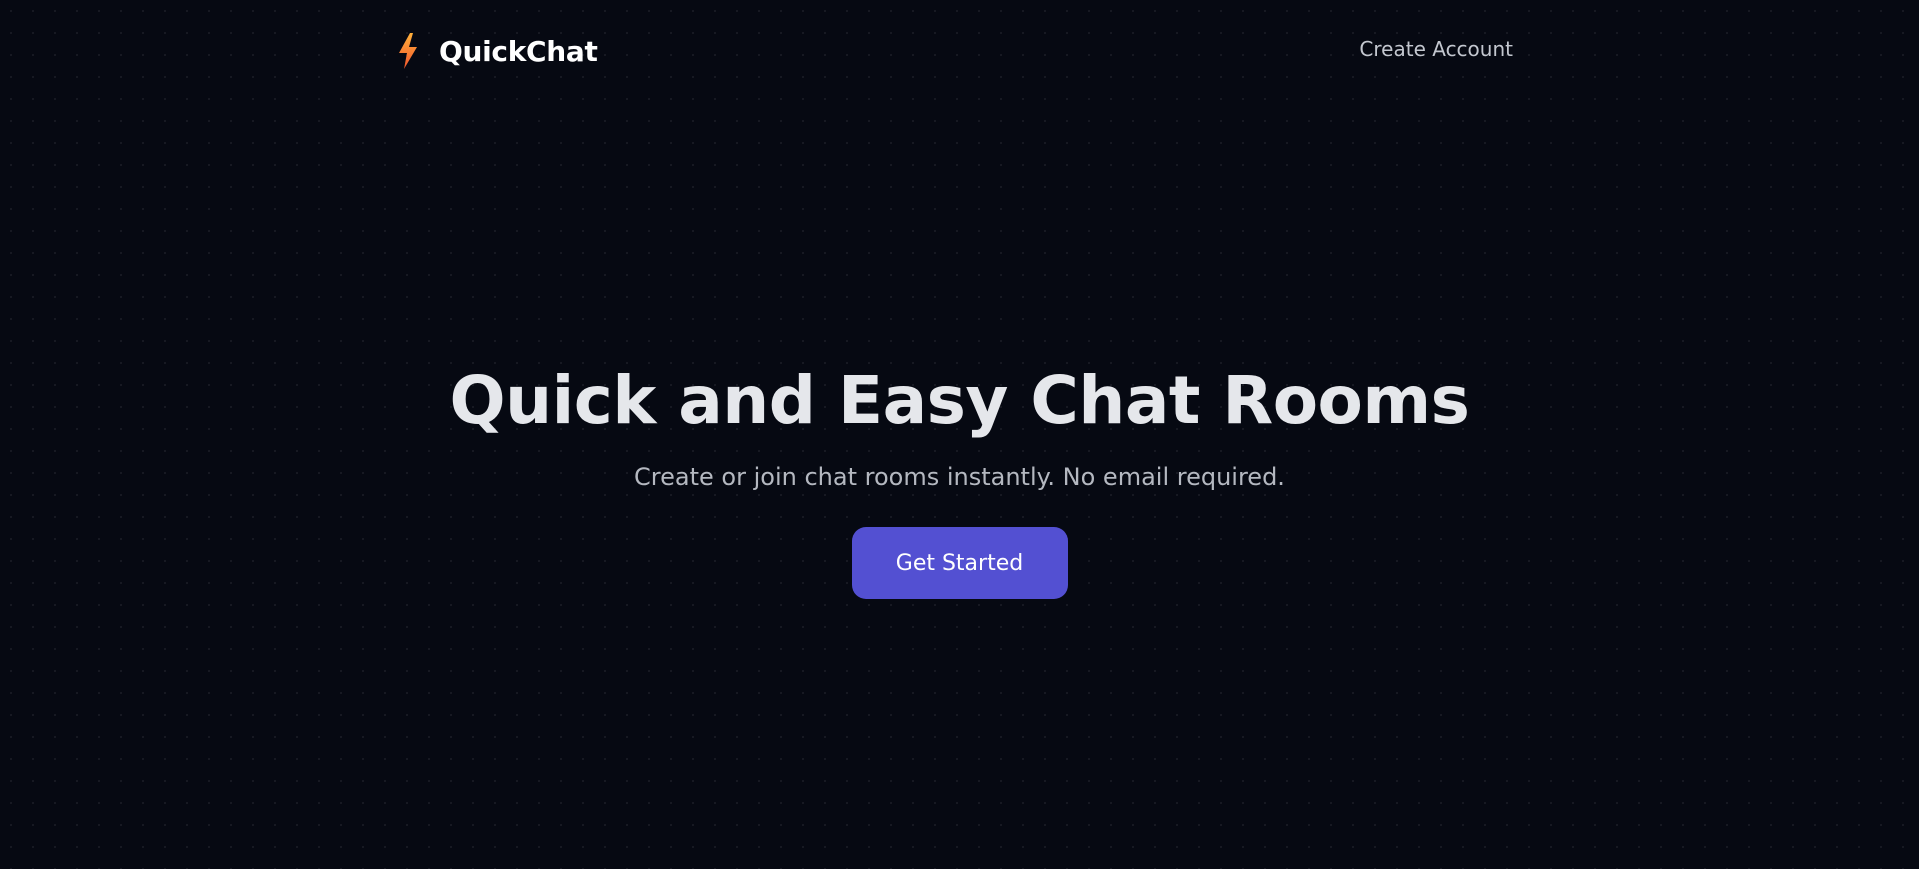 The height and width of the screenshot is (869, 1919). Describe the element at coordinates (1436, 49) in the screenshot. I see `create-account-link: Create Account` at that location.